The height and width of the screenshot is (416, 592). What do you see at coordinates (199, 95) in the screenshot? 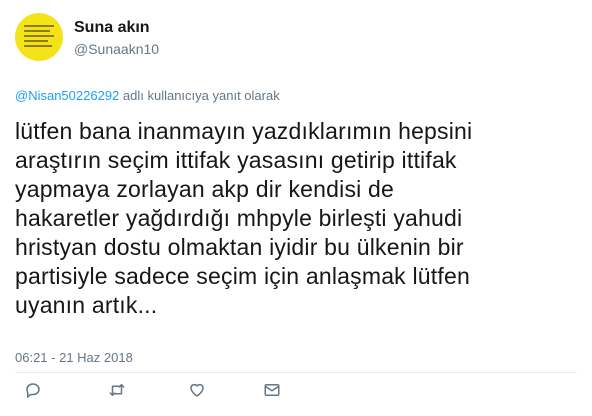
I see `reply-context-text: adlı kullanıcıya yanıt olarak` at bounding box center [199, 95].